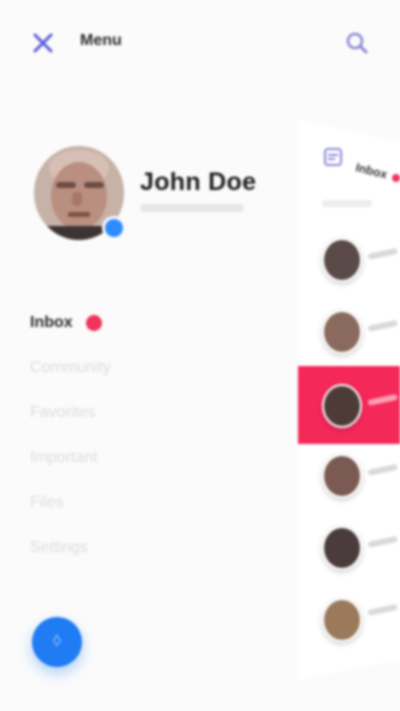  Describe the element at coordinates (192, 208) in the screenshot. I see `profile-subtitle-placeholder` at that location.